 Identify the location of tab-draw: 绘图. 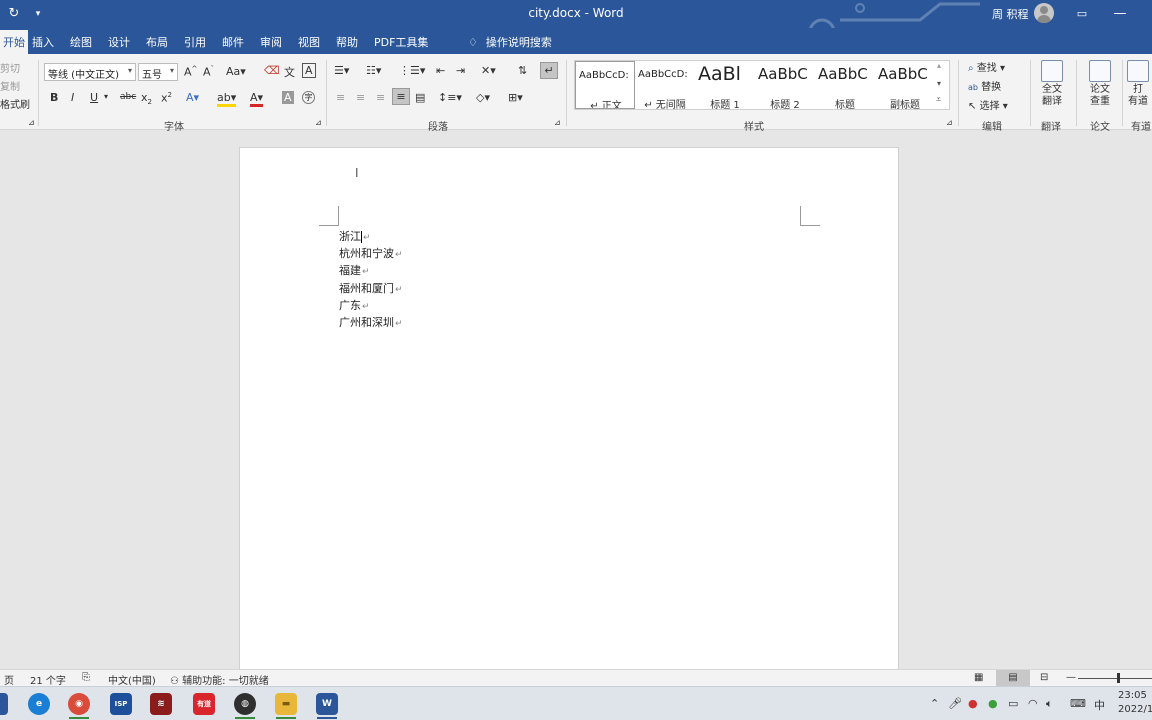
(81, 42).